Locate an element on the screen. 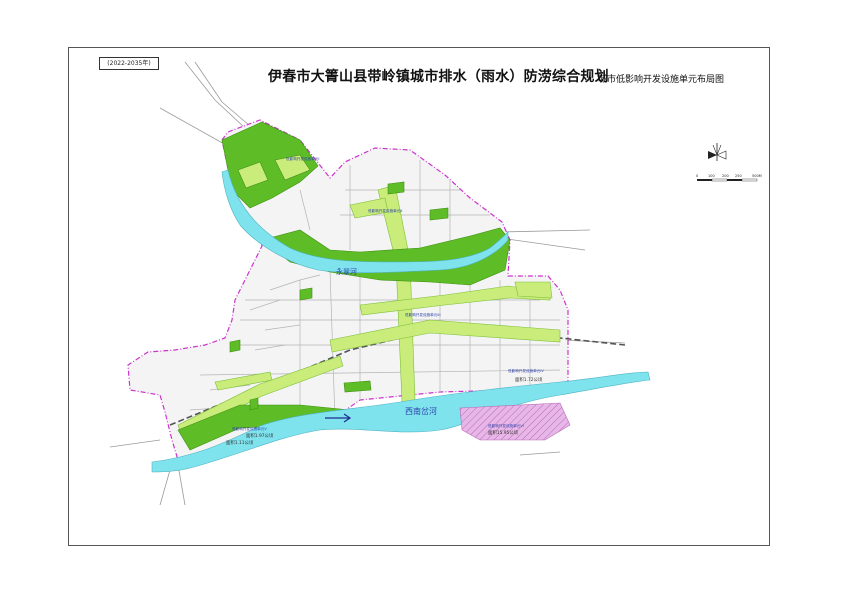 Image resolution: width=842 pixels, height=595 pixels. scale-tick-3: 250 is located at coordinates (738, 176).